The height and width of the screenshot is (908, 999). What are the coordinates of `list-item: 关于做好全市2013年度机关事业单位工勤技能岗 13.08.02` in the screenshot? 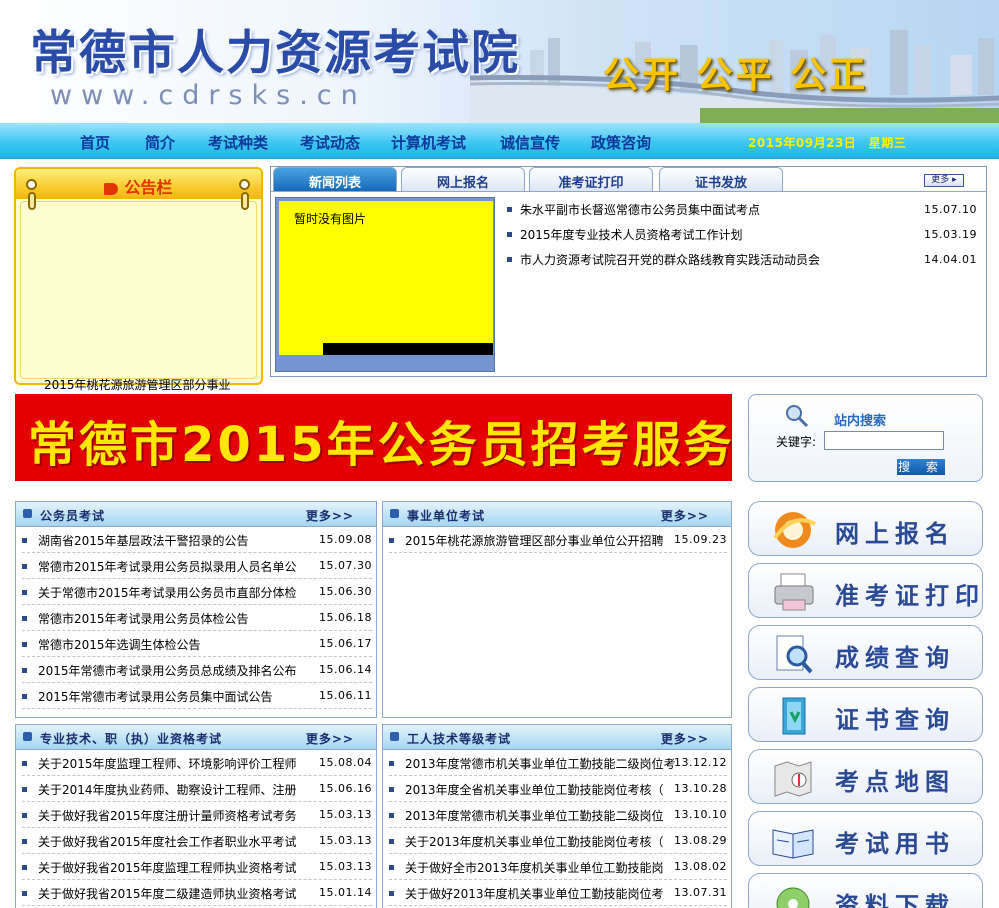 It's located at (558, 867).